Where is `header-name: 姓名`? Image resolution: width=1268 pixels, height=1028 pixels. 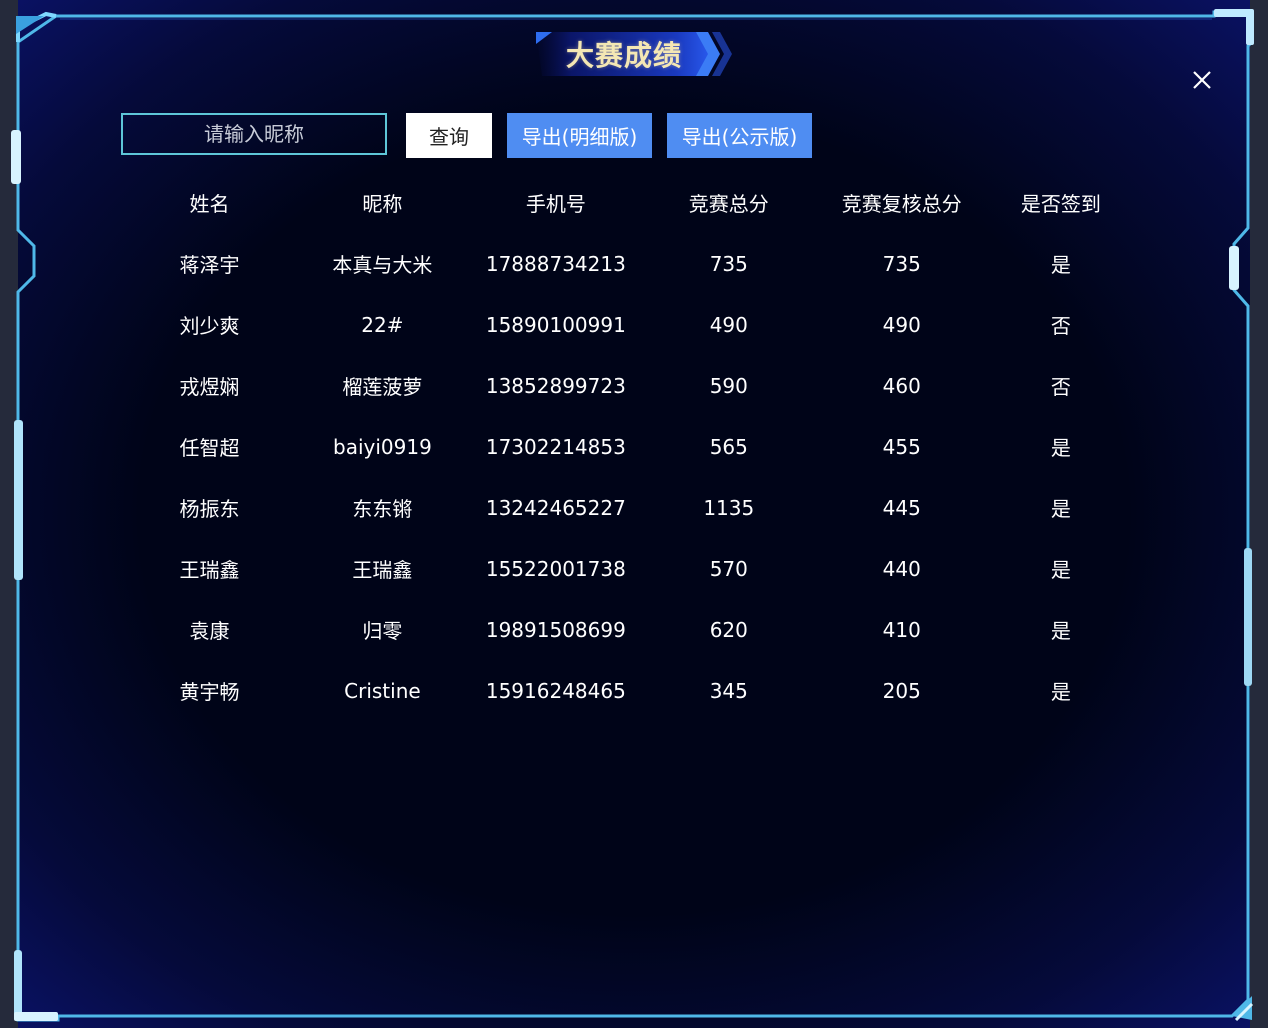
header-name: 姓名 is located at coordinates (209, 204).